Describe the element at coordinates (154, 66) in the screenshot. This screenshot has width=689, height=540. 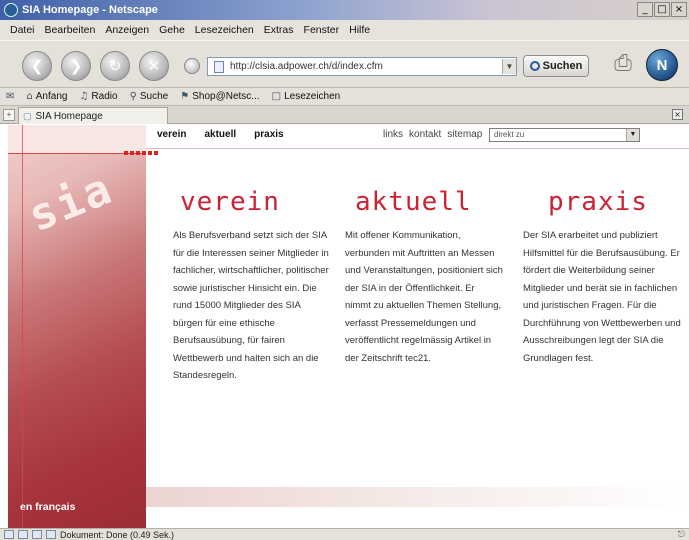
I see `stop-icon: ✕` at that location.